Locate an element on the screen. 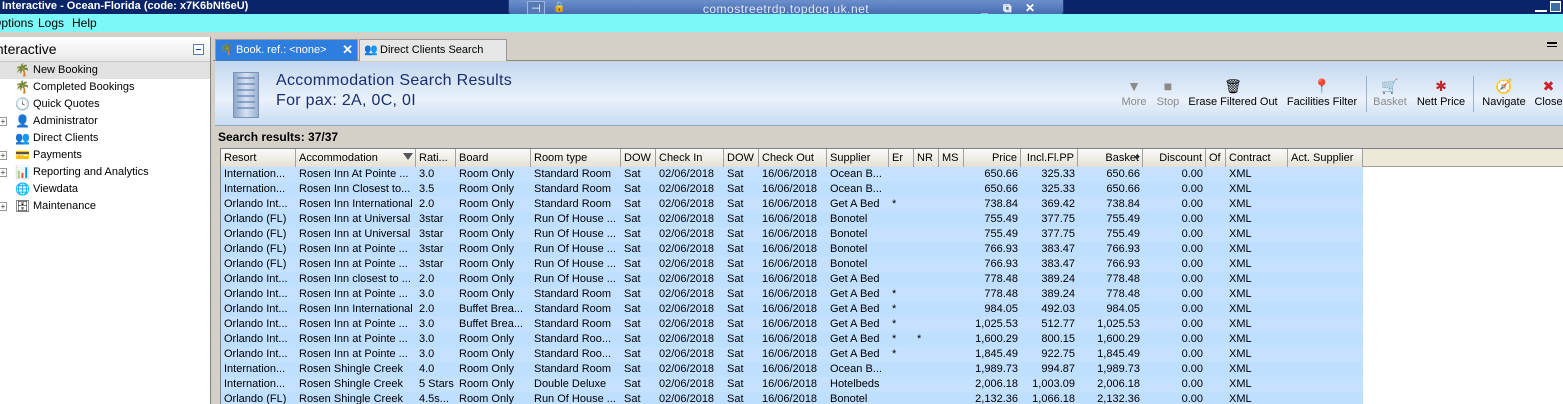 The width and height of the screenshot is (1563, 404). basket-button: 🛒 Basket is located at coordinates (1390, 96).